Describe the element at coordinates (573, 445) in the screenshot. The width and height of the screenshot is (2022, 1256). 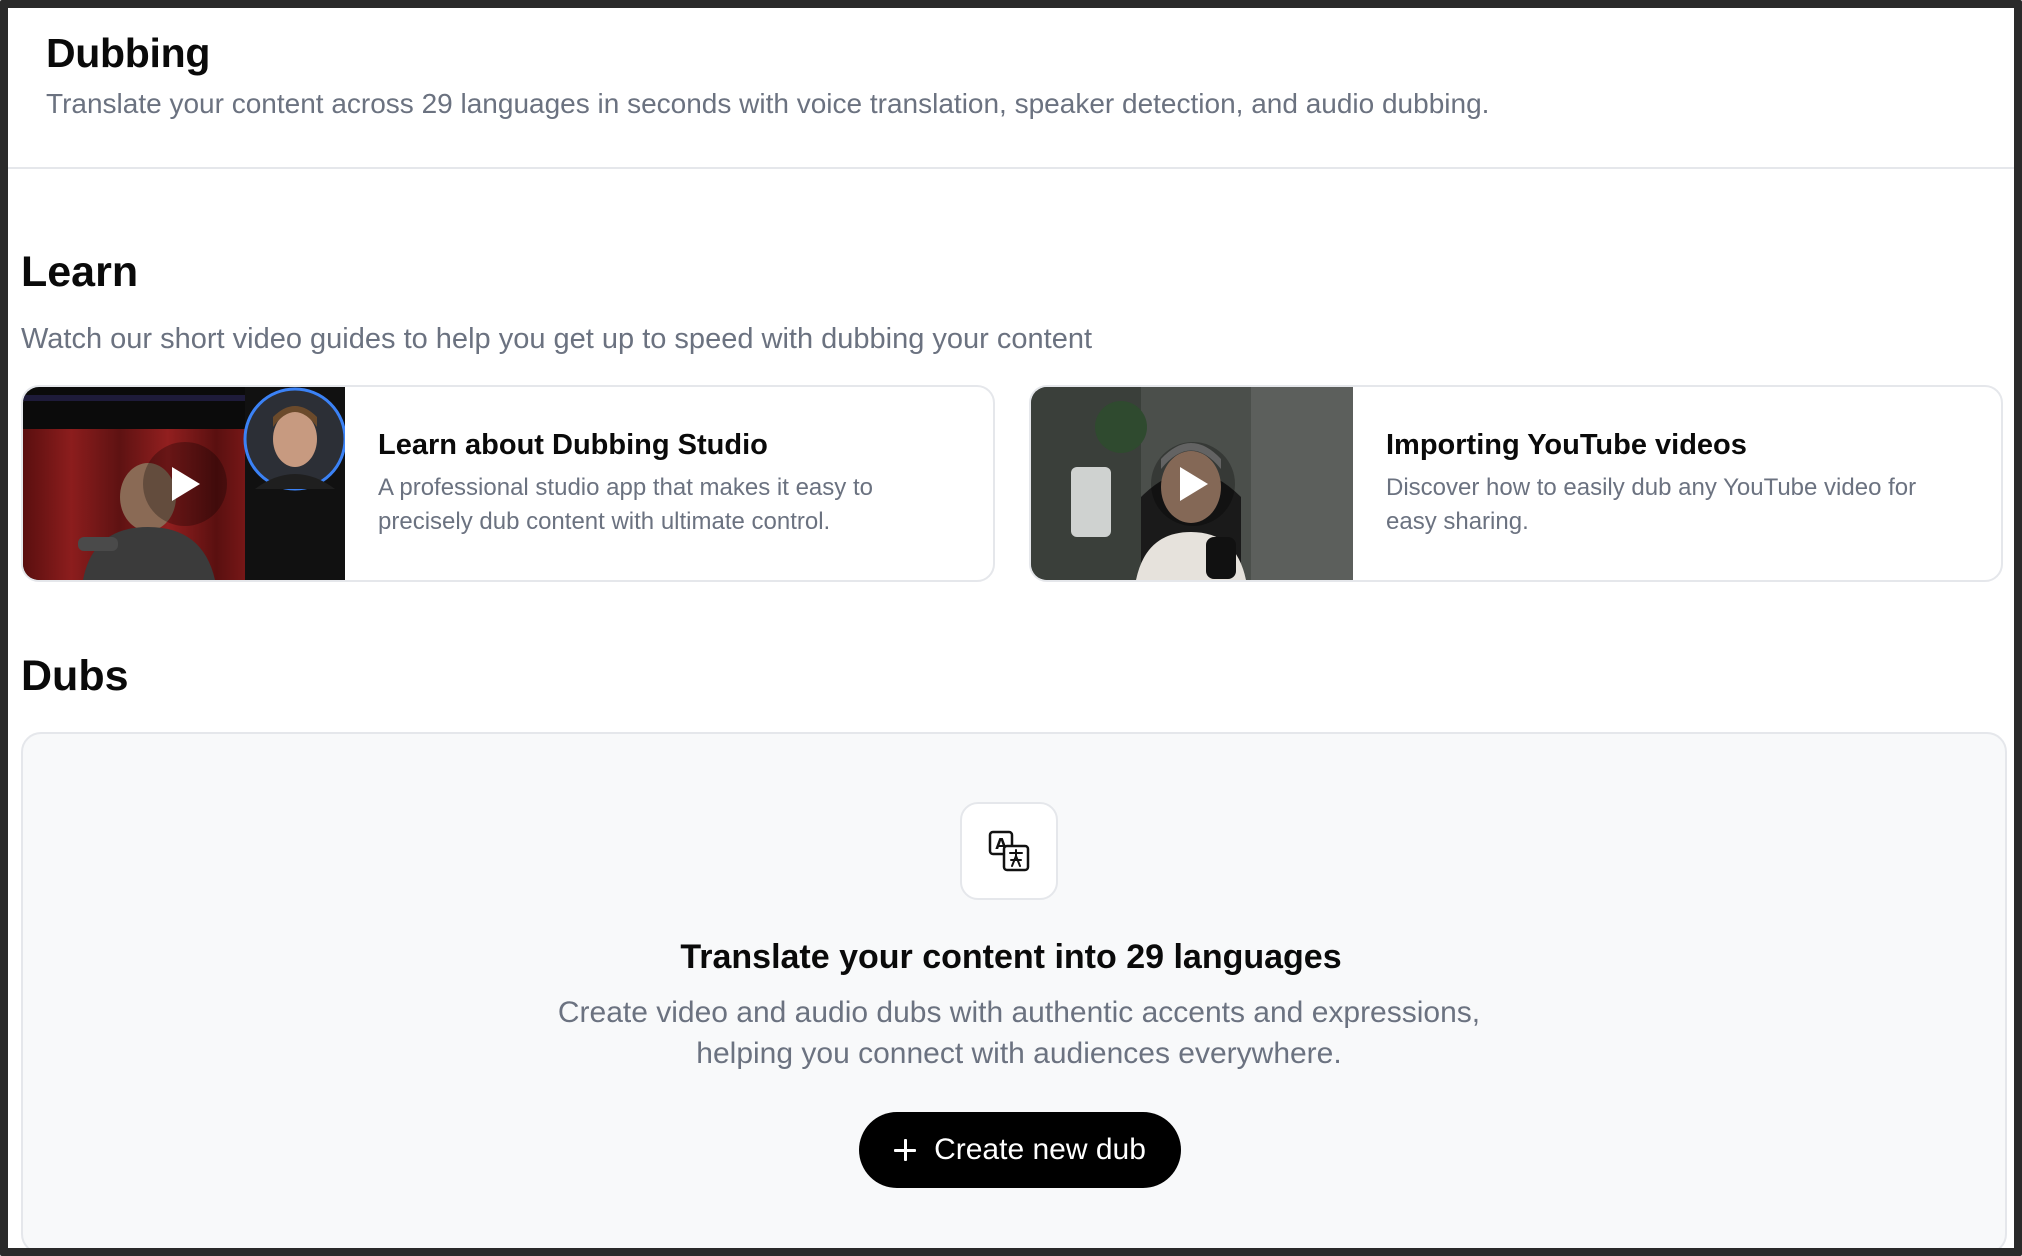
I see `video-card-title: Learn about Dubbing Studio` at that location.